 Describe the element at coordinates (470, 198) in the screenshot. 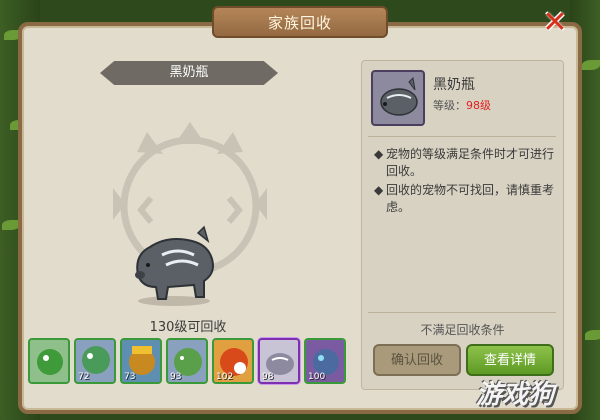

I see `tip-text: 回收的宠物不可找回，请慎重考虑。` at that location.